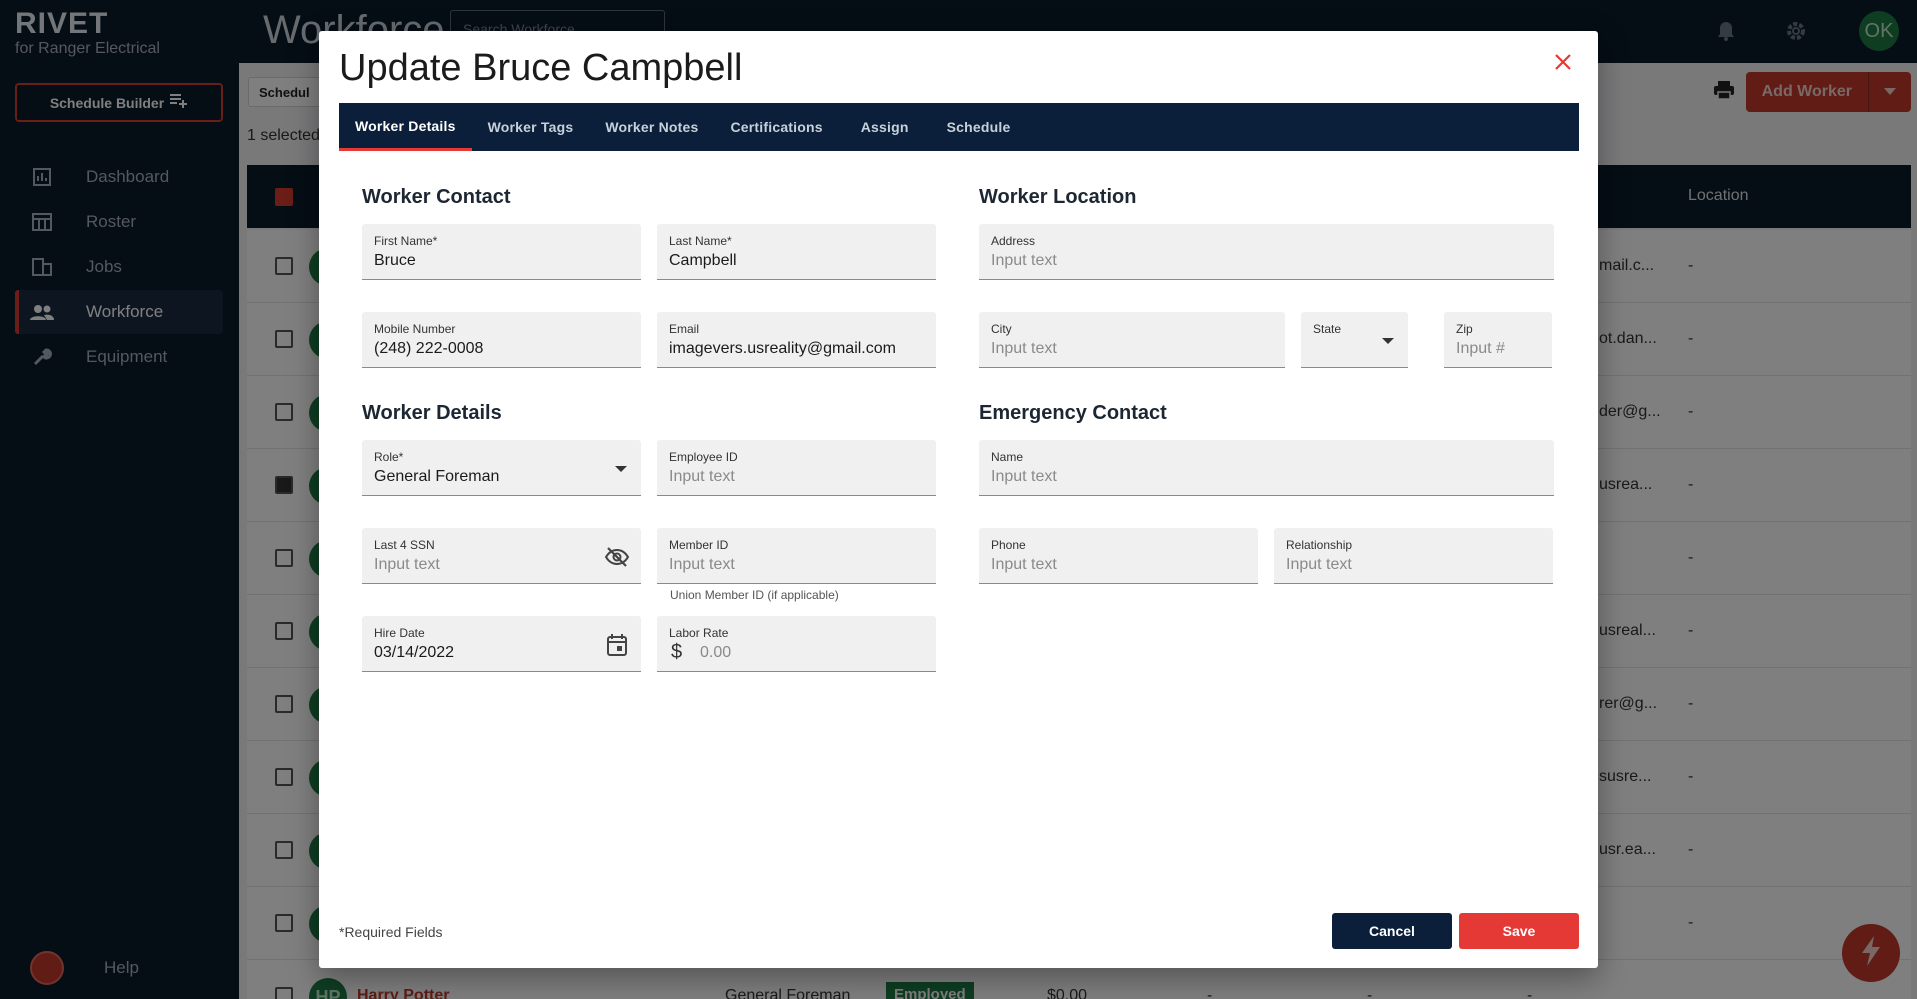 This screenshot has width=1917, height=999. What do you see at coordinates (399, 633) in the screenshot?
I see `field-label: Hire Date` at bounding box center [399, 633].